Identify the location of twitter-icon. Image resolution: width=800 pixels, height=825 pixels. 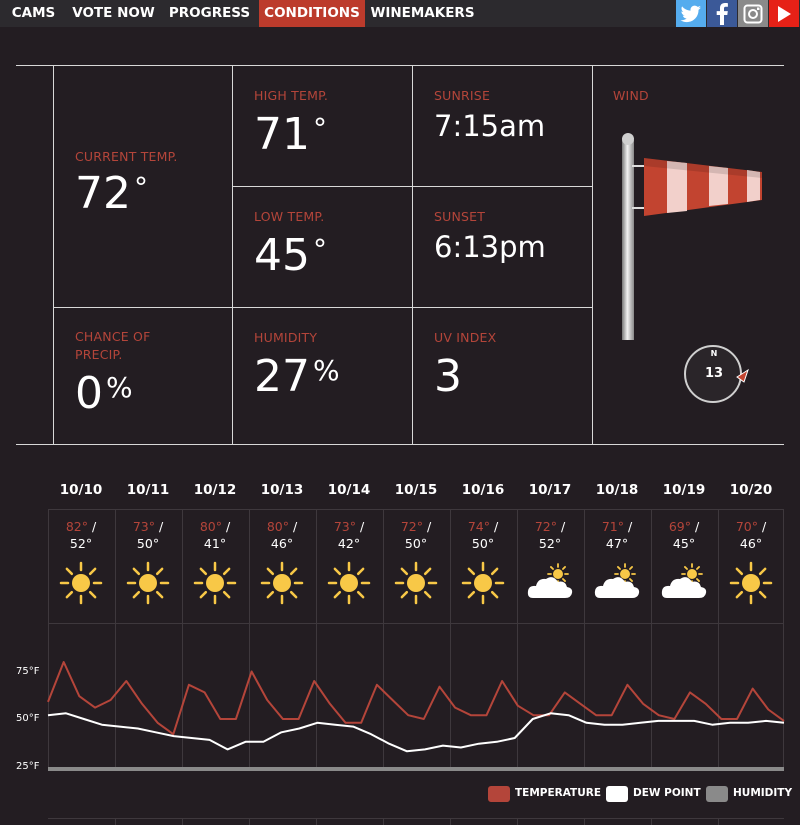
(691, 13).